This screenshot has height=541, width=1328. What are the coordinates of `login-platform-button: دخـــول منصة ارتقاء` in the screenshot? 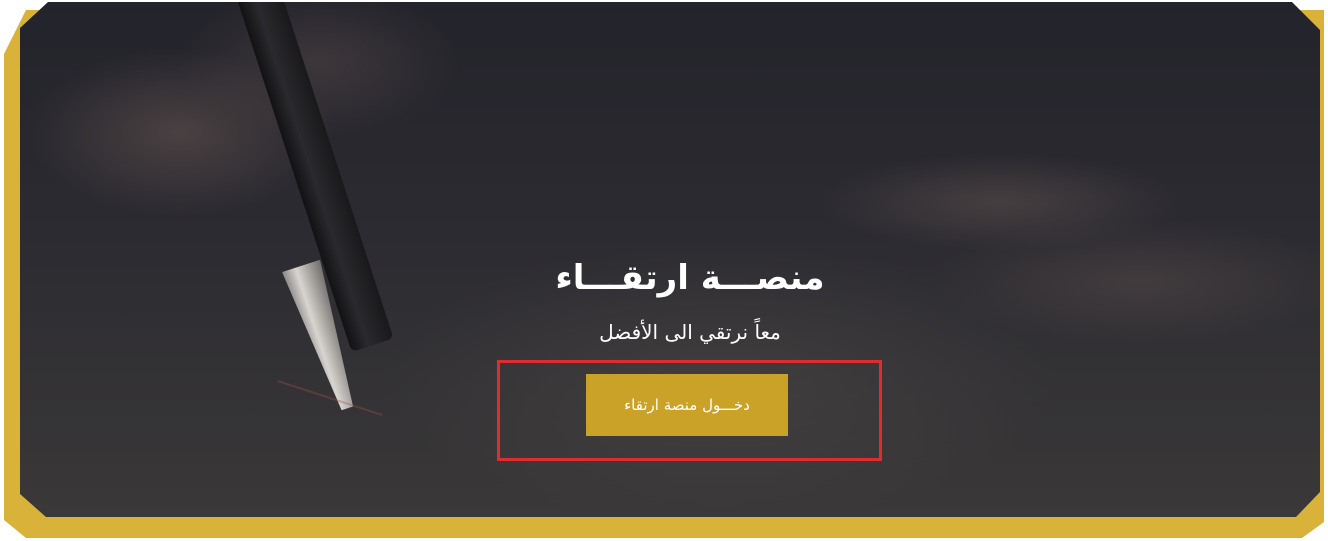 It's located at (687, 405).